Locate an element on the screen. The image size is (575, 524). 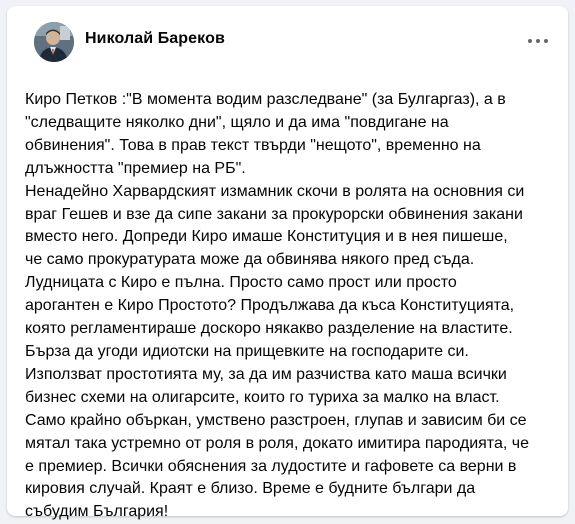
post-text-line: длъжността "премиер на РБ". is located at coordinates (135, 168).